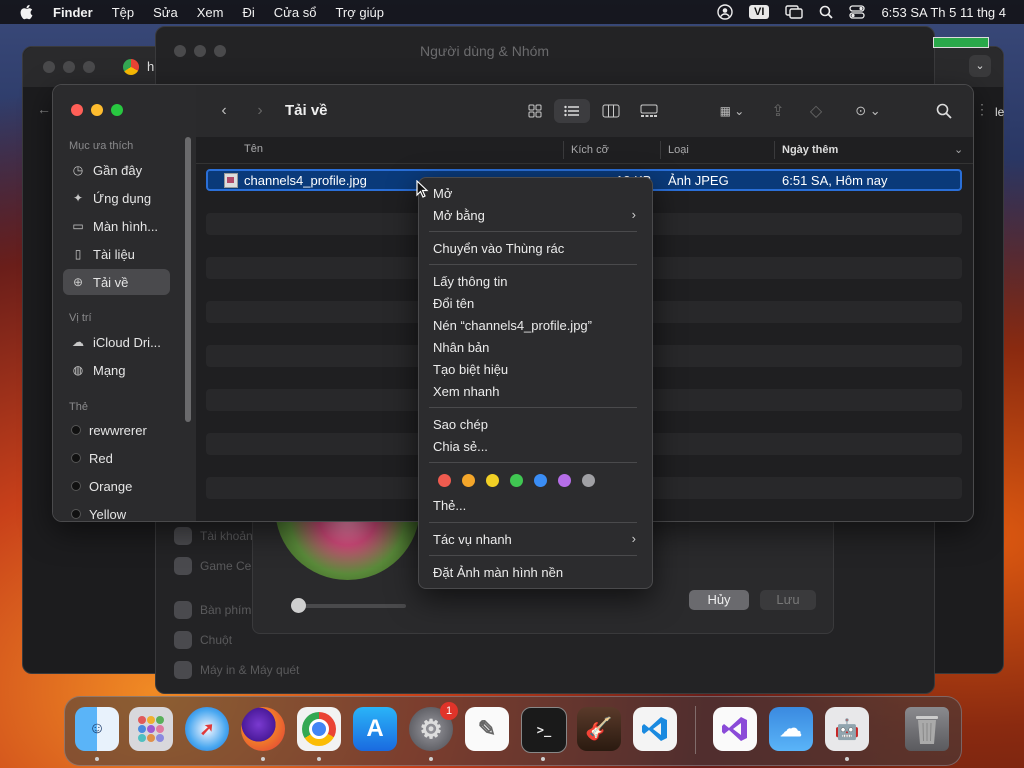 The height and width of the screenshot is (768, 1024). I want to click on menu-help: Trợ giúp, so click(359, 12).